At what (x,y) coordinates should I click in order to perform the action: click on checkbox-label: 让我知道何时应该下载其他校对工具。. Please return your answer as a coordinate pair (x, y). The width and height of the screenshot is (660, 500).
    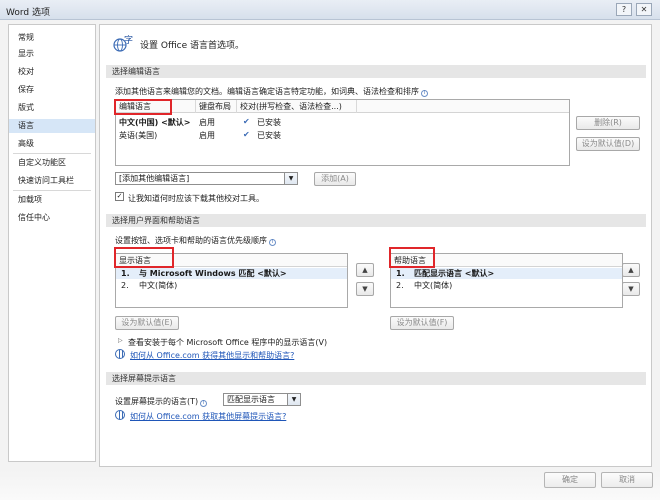
    Looking at the image, I should click on (196, 198).